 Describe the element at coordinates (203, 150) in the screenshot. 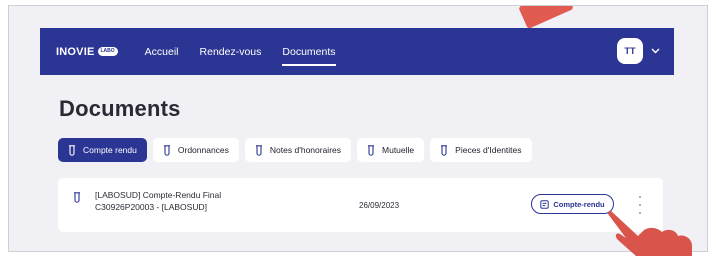

I see `tab-label: Ordonnances` at that location.